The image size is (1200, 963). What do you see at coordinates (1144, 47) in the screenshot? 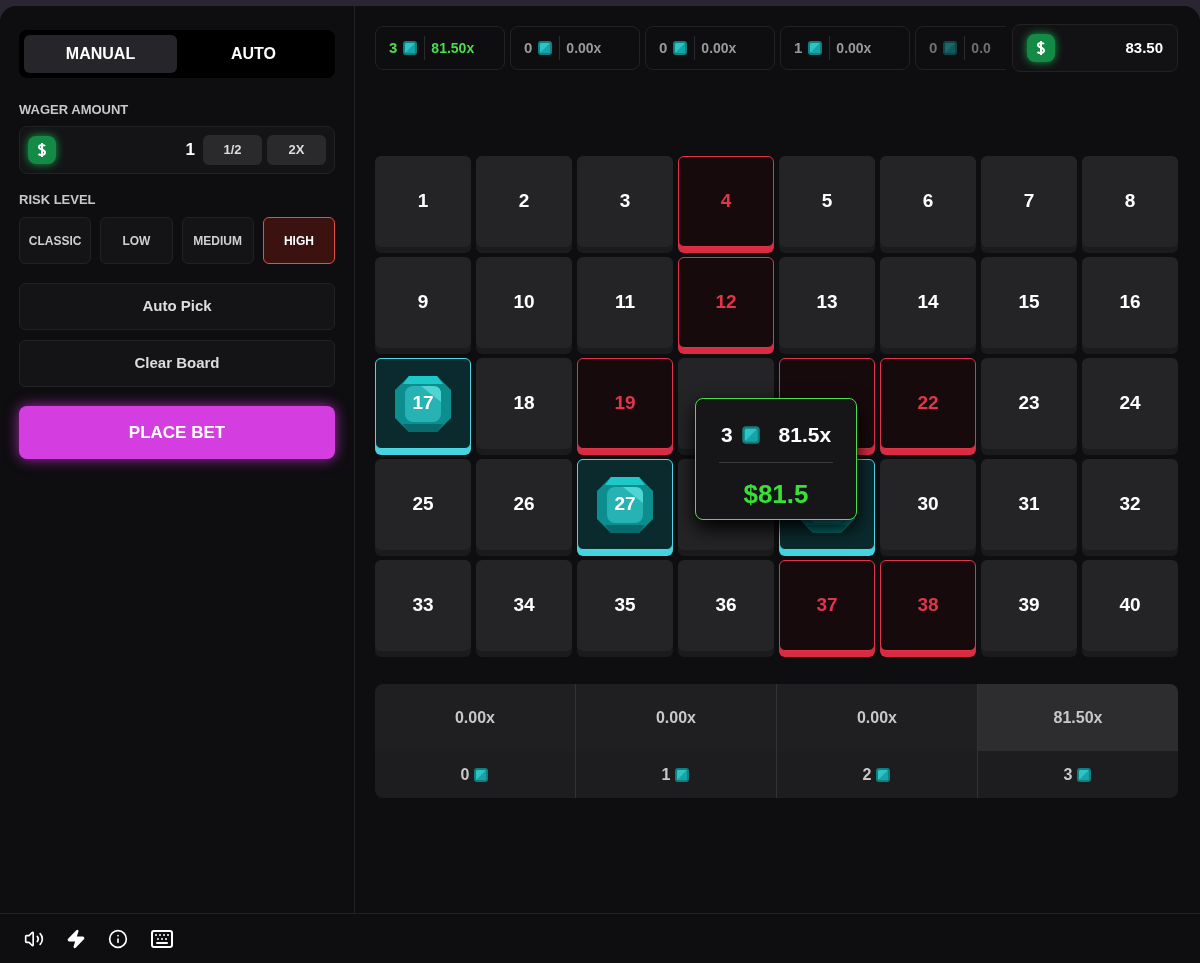
I see `balance-value: 83.50` at bounding box center [1144, 47].